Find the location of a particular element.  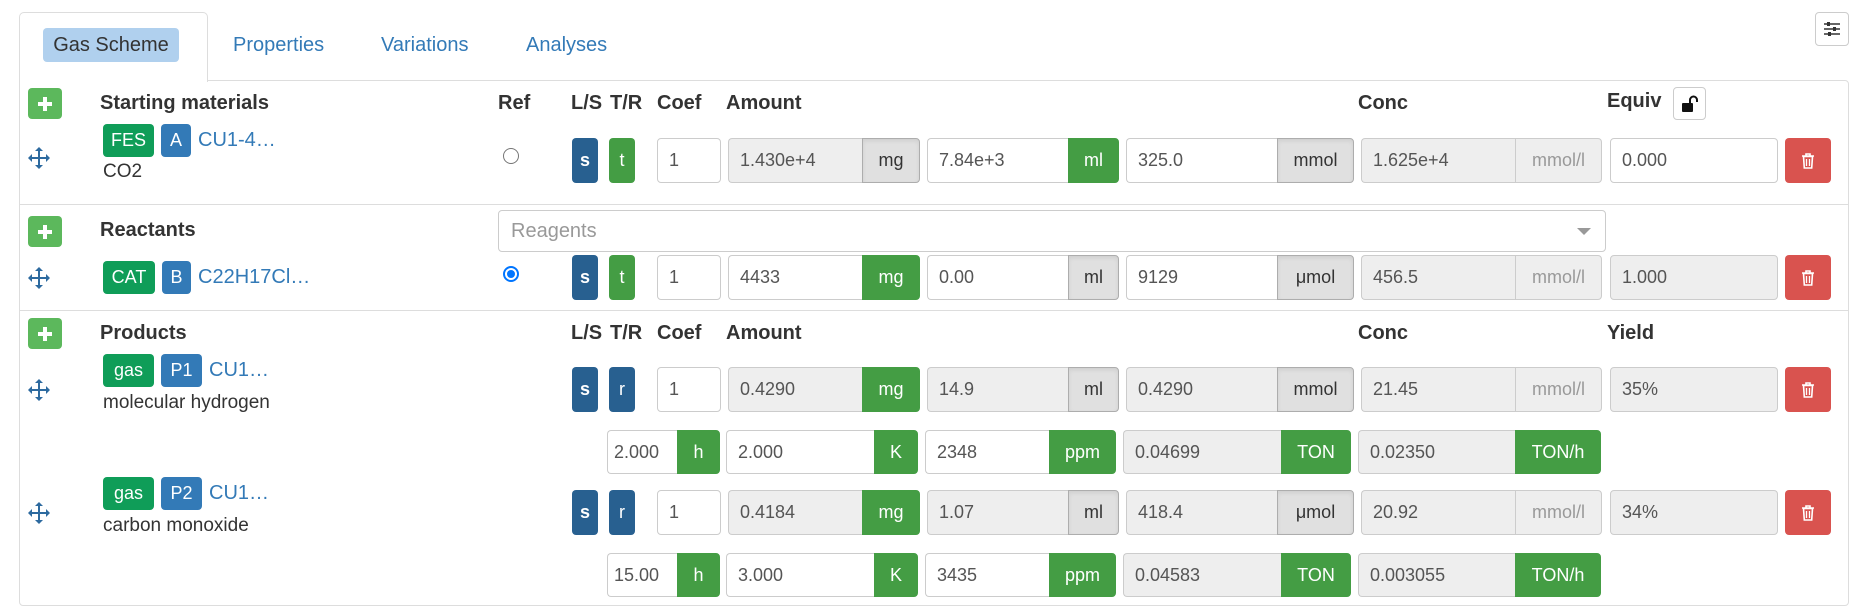

mass-input: 4433 is located at coordinates (795, 277).